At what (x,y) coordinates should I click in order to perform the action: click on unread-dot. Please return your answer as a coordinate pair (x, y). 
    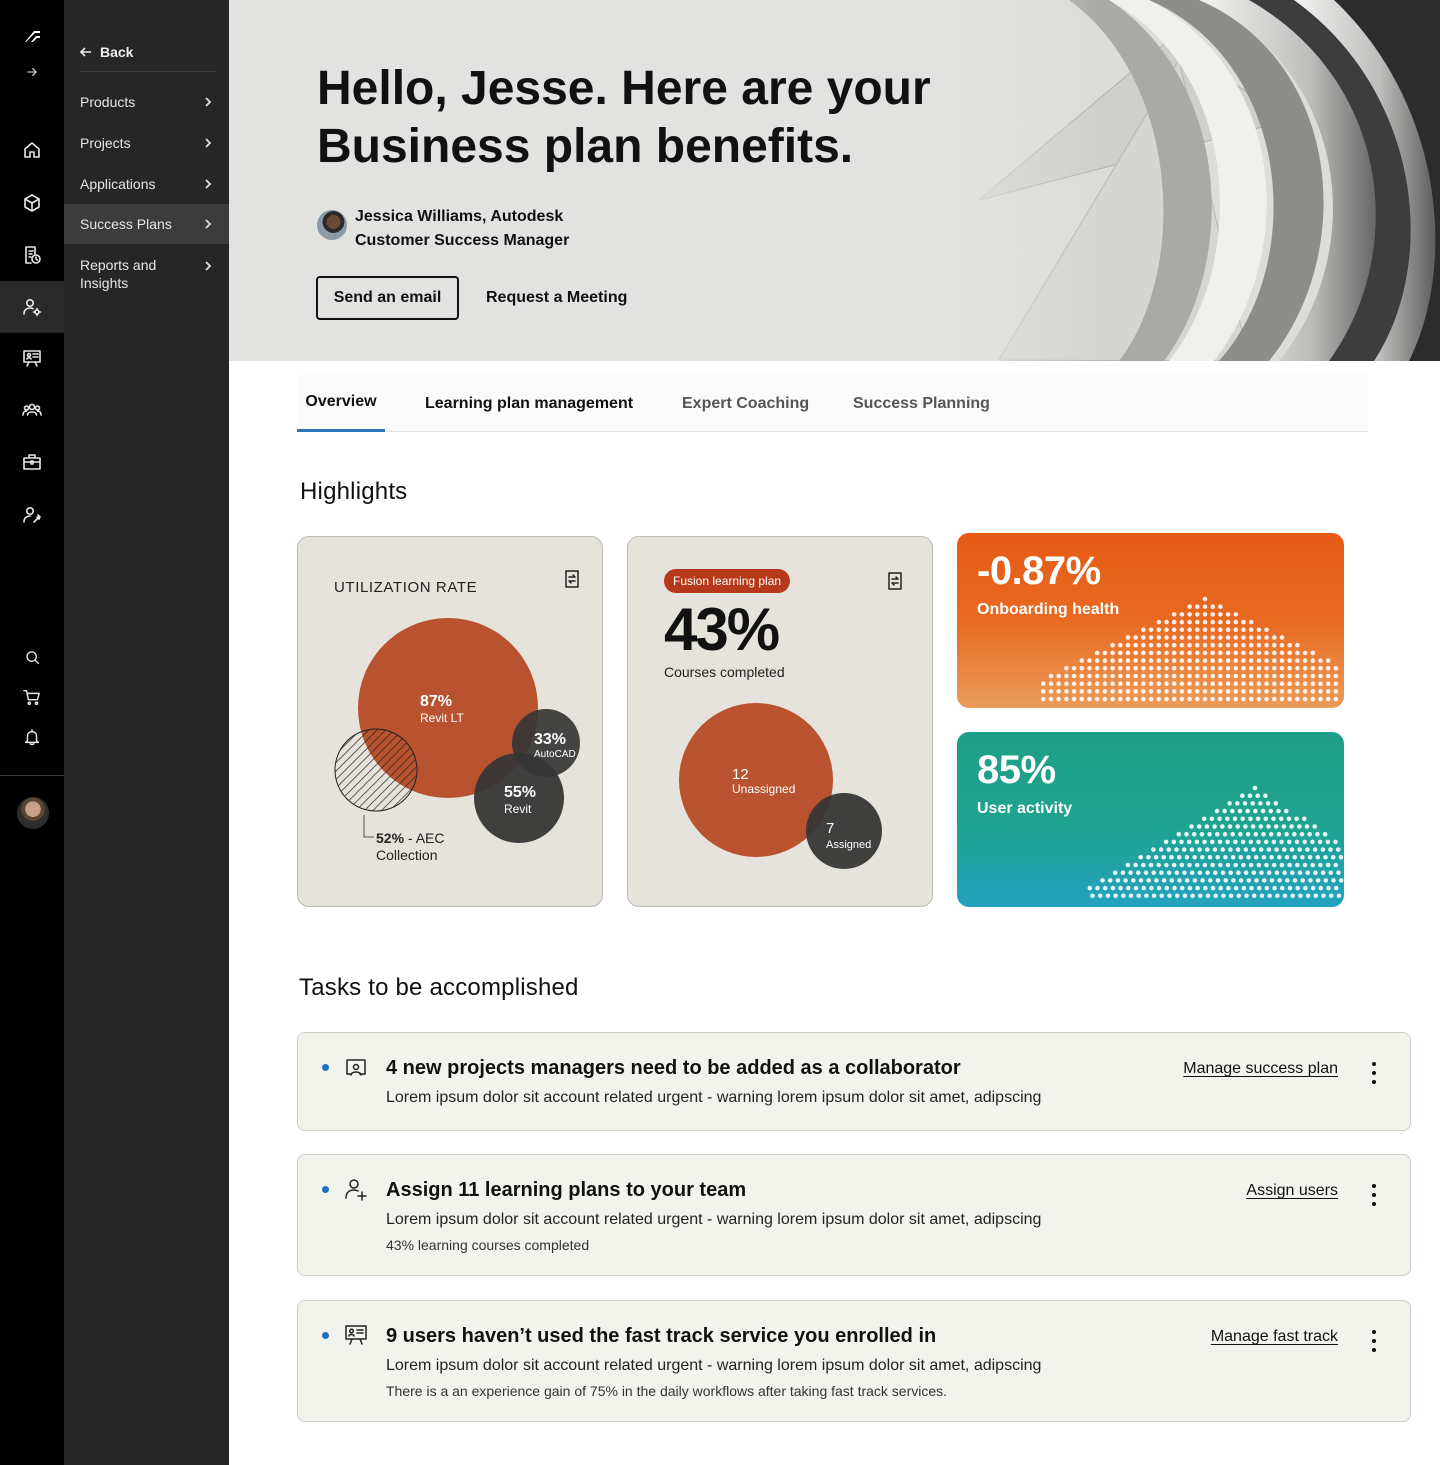
    Looking at the image, I should click on (325, 1067).